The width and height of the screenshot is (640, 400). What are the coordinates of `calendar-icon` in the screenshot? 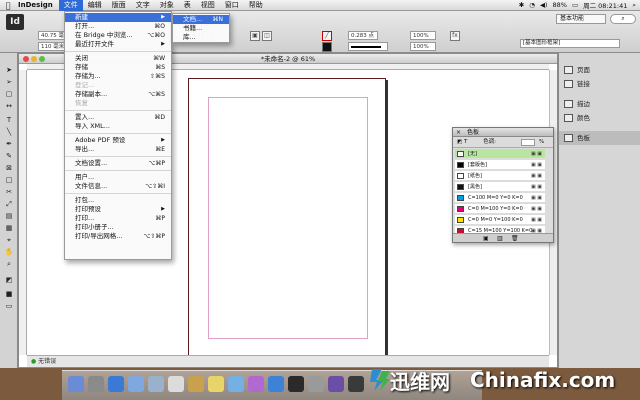 It's located at (176, 384).